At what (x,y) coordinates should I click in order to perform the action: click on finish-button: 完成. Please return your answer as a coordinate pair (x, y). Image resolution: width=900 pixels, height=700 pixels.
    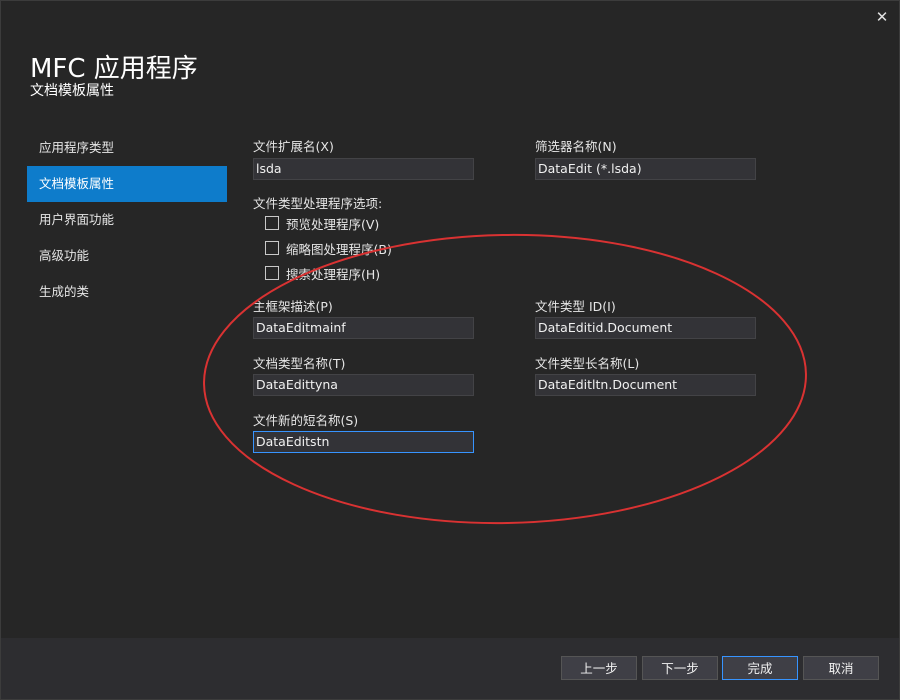
    Looking at the image, I should click on (760, 668).